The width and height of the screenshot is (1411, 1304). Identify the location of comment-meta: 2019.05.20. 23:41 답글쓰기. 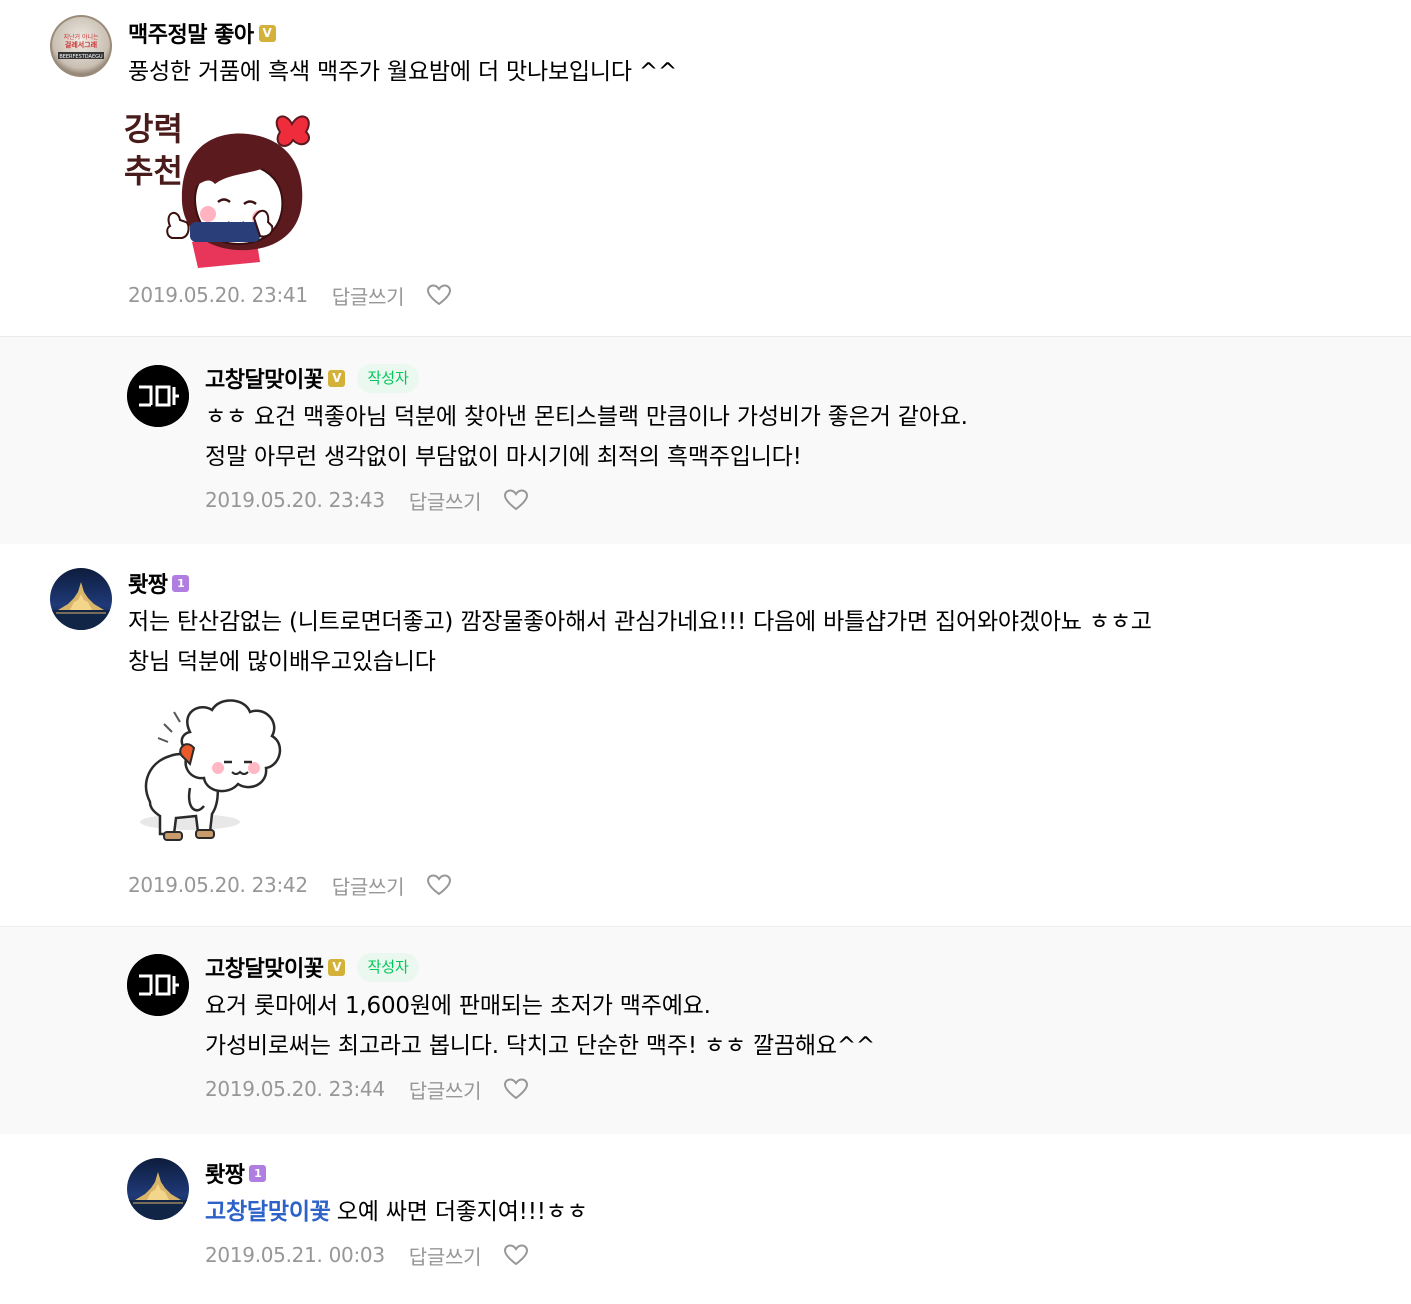
(762, 295).